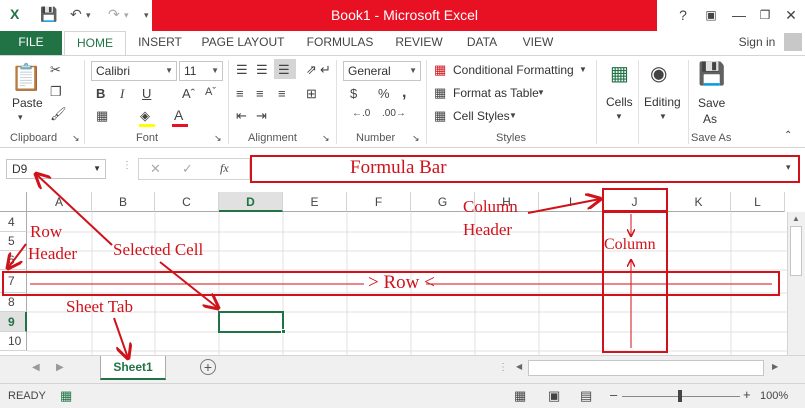 Image resolution: width=805 pixels, height=408 pixels. I want to click on arrow-to-selected-cell, so click(188, 284).